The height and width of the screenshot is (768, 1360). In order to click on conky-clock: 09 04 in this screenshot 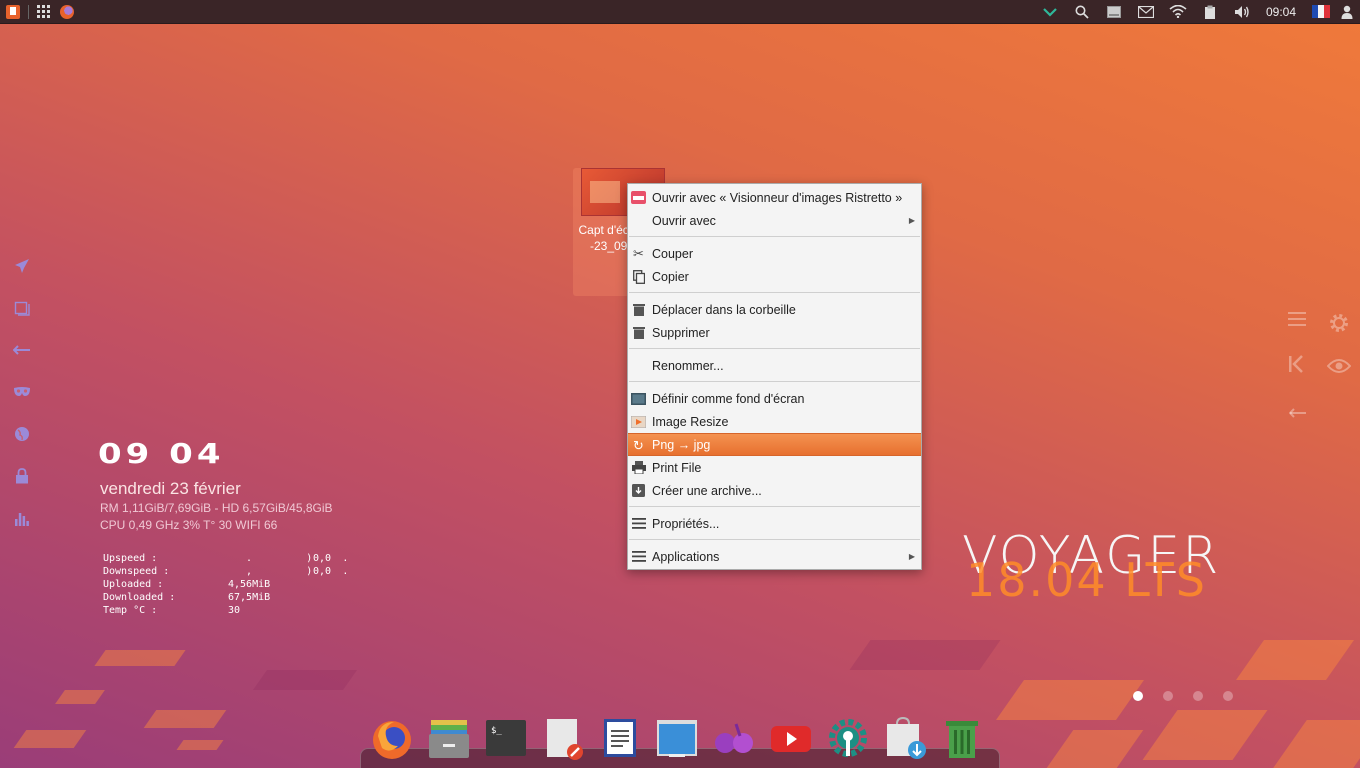, I will do `click(161, 454)`.